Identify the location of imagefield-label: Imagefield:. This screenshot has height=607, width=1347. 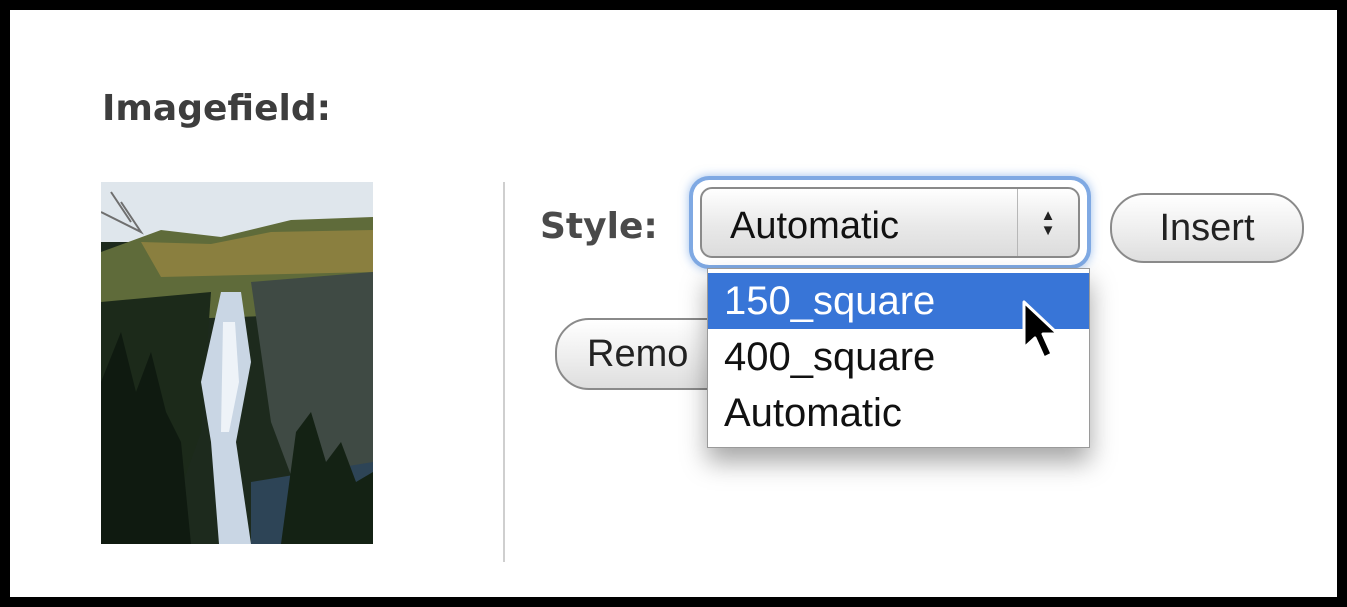
(216, 108).